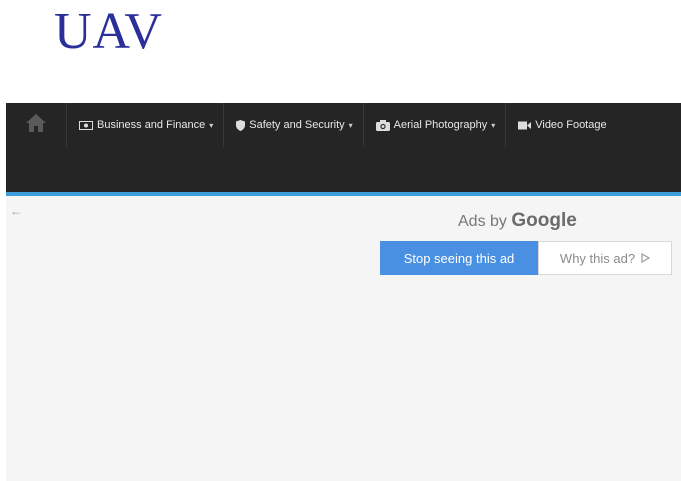 This screenshot has width=681, height=481. What do you see at coordinates (571, 125) in the screenshot?
I see `nav-item-label: Video Footage` at bounding box center [571, 125].